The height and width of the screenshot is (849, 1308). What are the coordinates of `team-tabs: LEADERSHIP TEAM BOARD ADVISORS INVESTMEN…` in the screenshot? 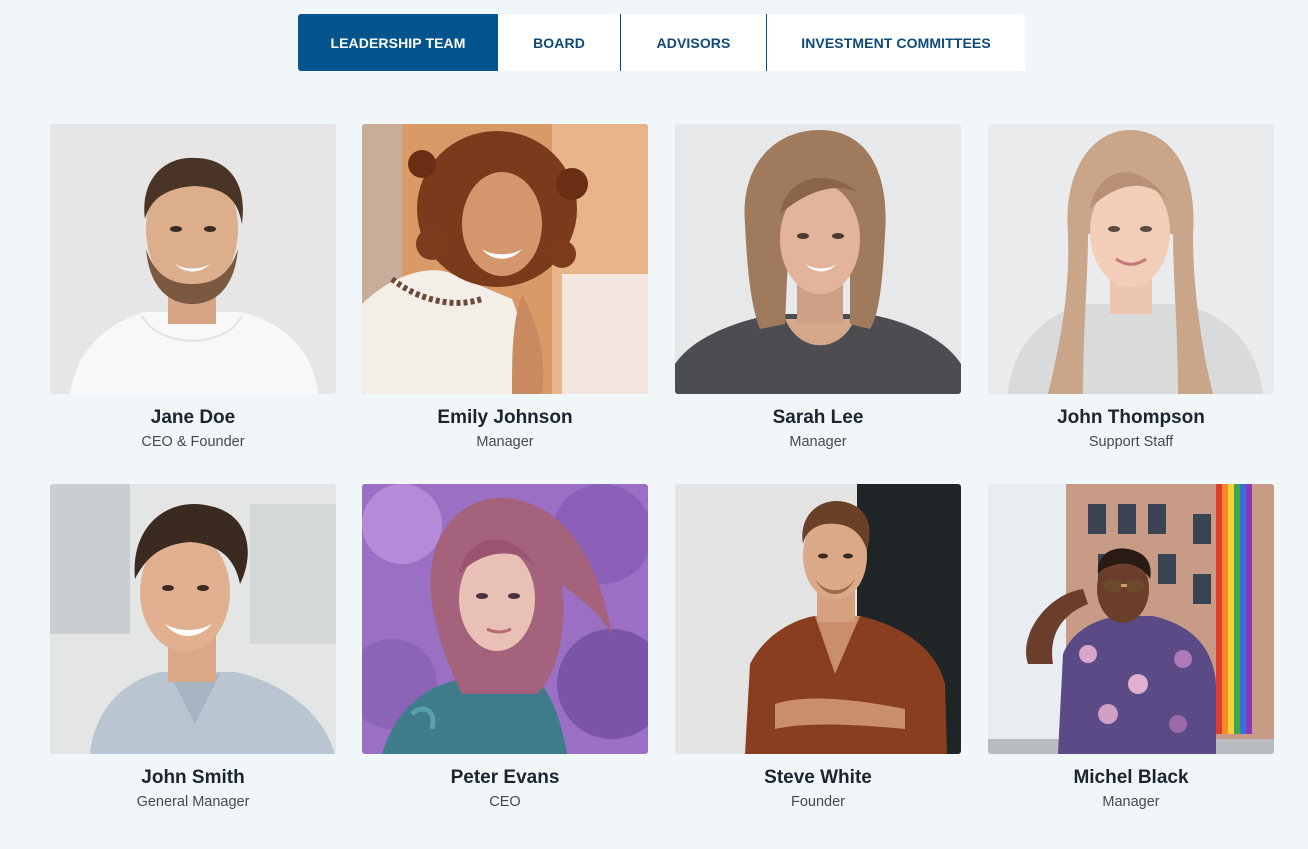 It's located at (661, 42).